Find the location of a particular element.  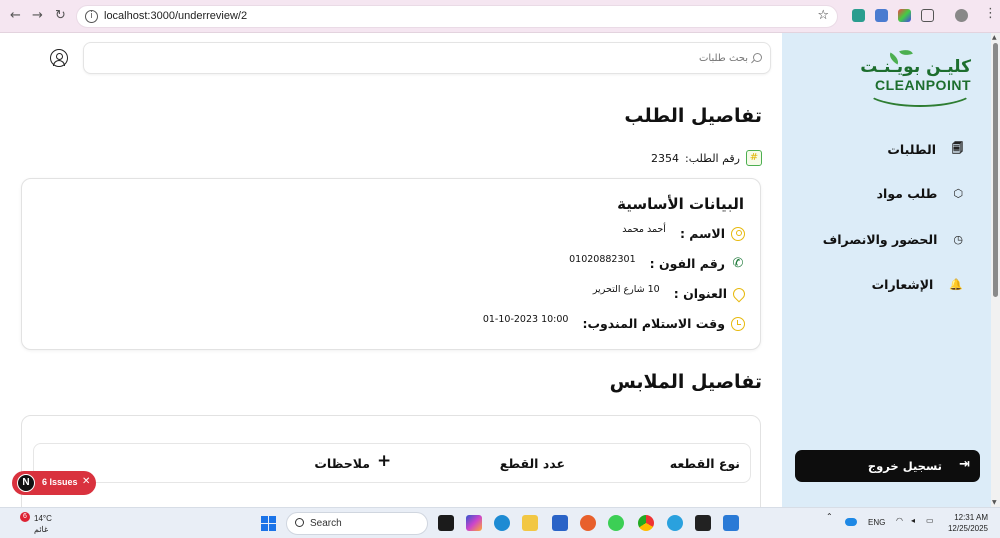

logo-arabic-text: كليـن بويـنـت is located at coordinates (915, 67).